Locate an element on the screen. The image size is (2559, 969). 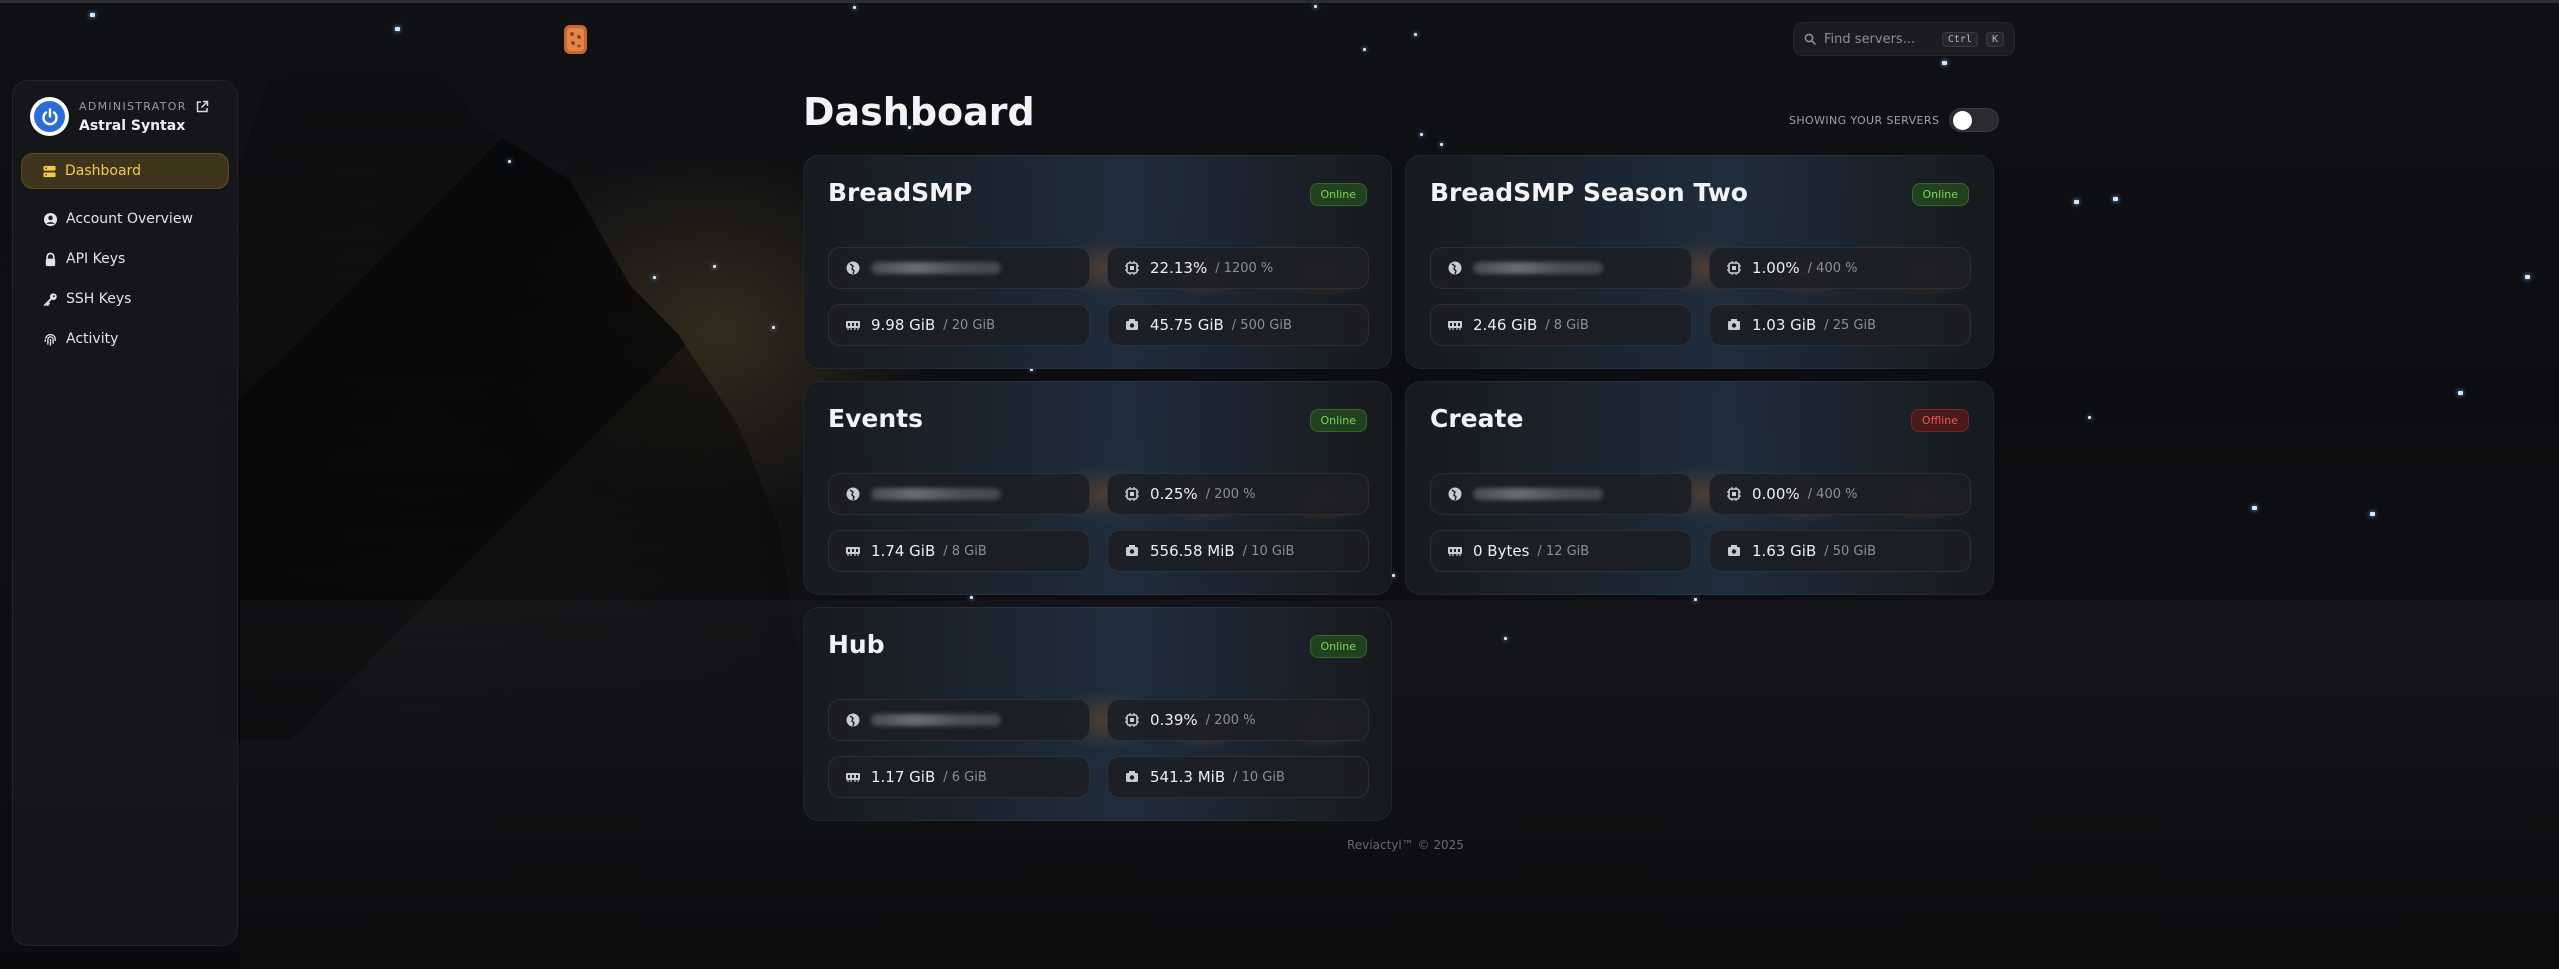
sidebar-item-dashboard: Dashboard is located at coordinates (125, 171).